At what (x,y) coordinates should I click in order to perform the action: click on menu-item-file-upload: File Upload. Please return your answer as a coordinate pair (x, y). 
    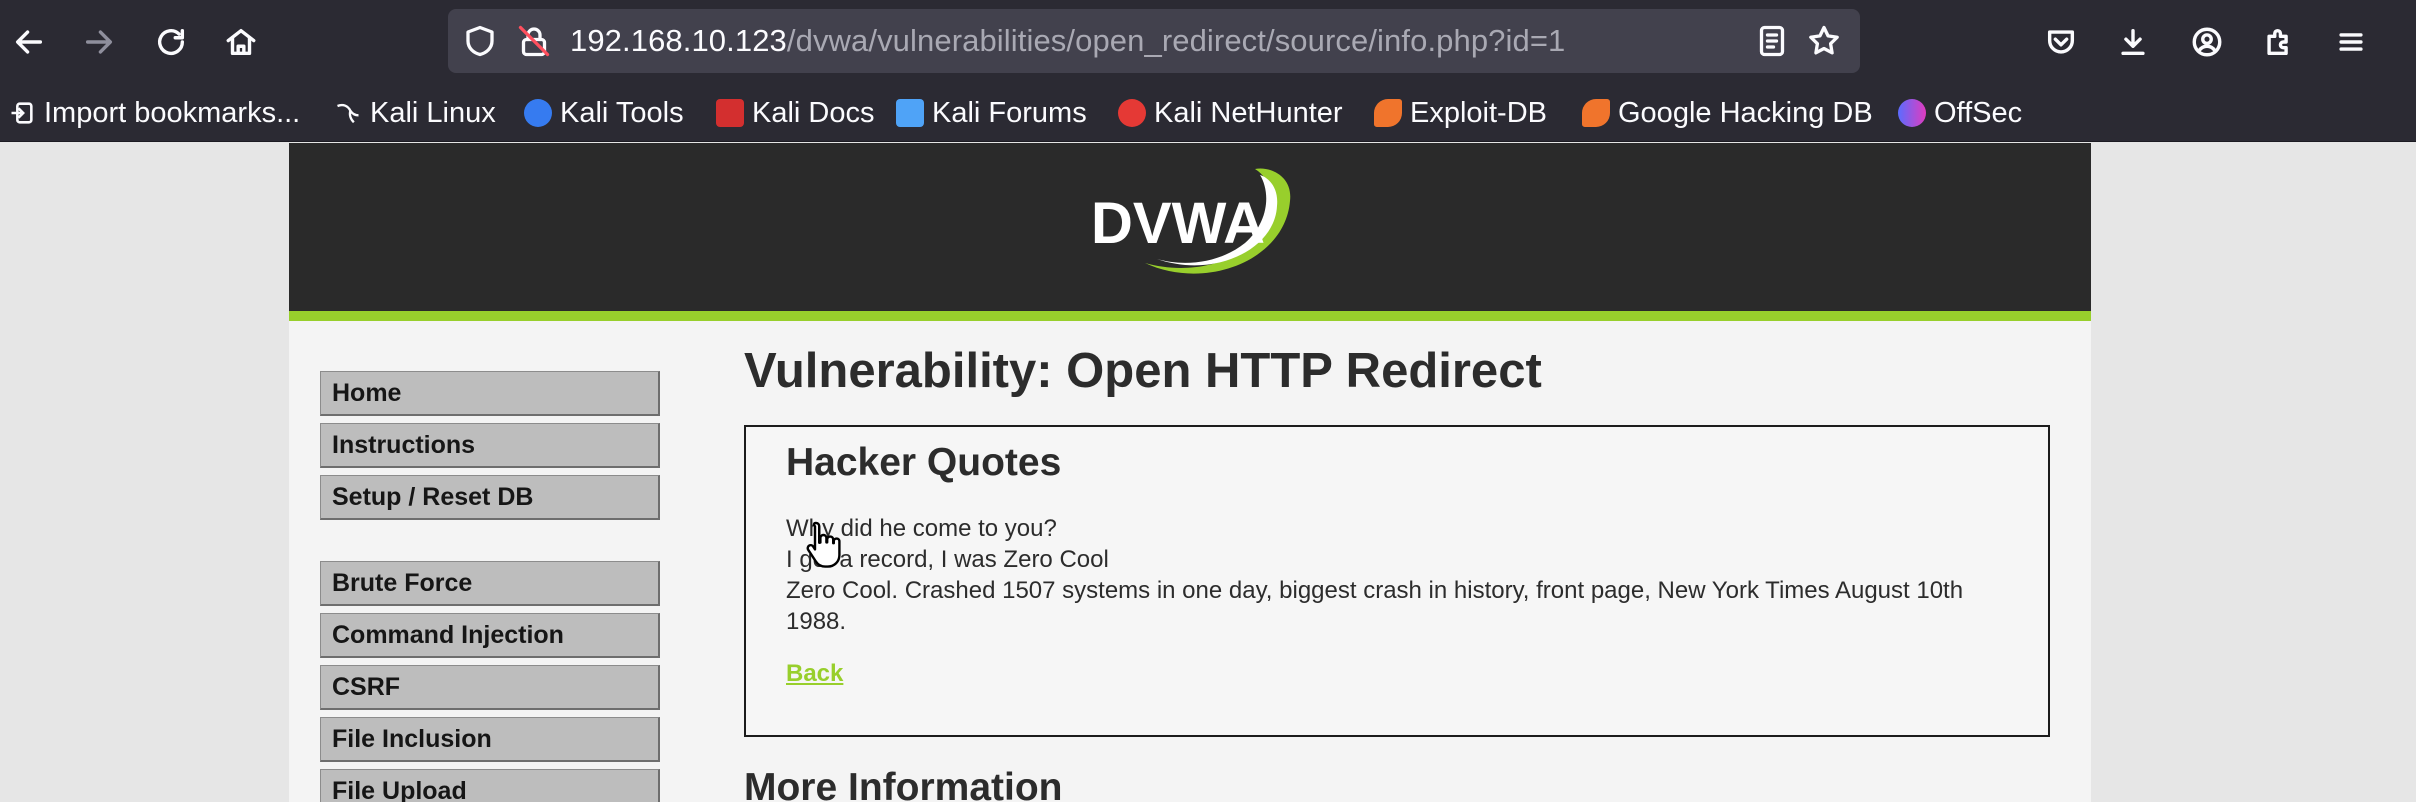
    Looking at the image, I should click on (490, 785).